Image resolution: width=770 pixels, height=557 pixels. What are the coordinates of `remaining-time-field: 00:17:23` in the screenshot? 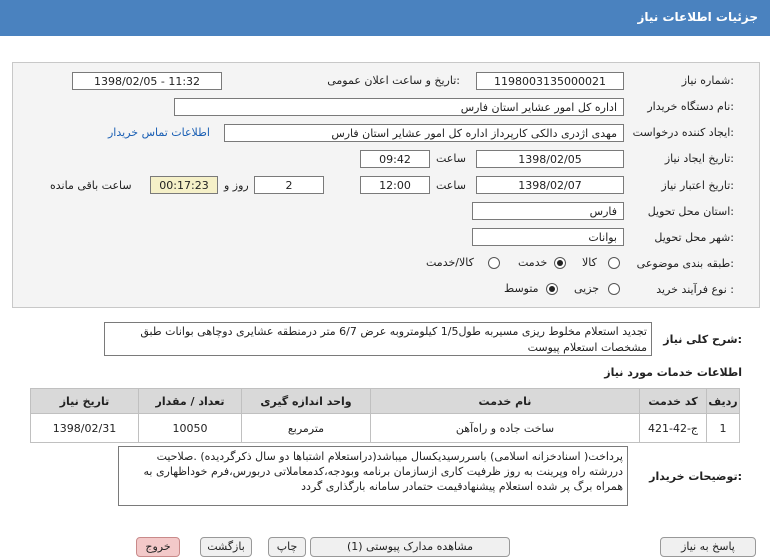 It's located at (184, 185).